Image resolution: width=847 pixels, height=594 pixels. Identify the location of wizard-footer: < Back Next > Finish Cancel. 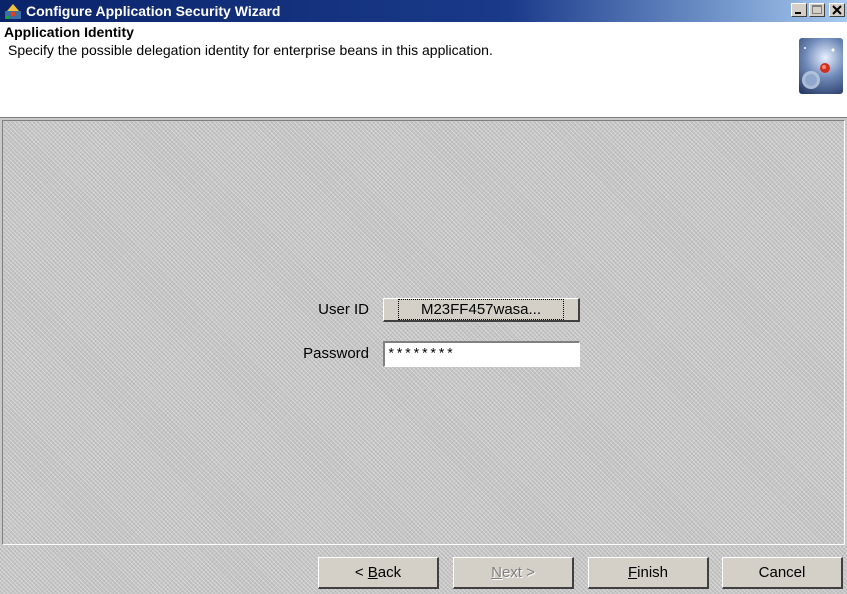
(423, 570).